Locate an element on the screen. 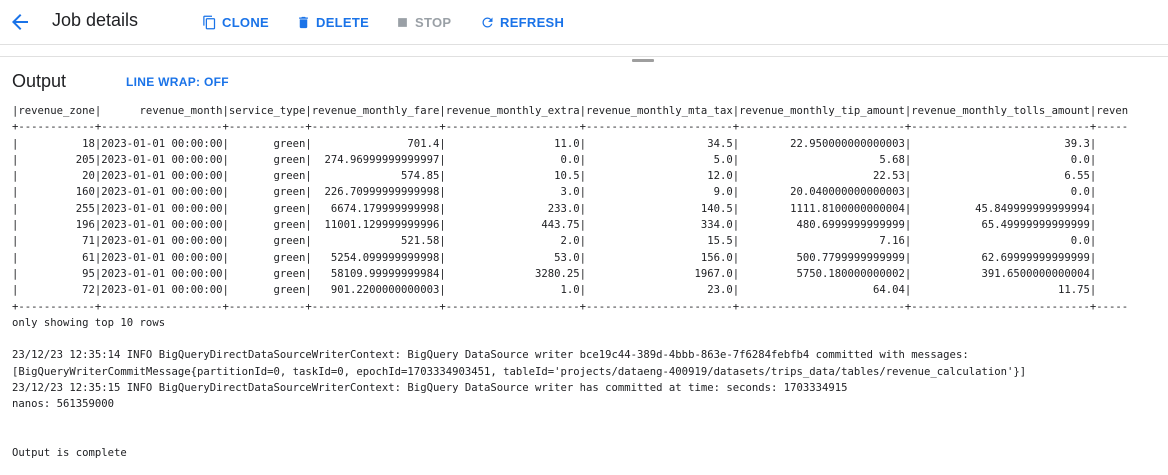 This screenshot has height=475, width=1168. log-line: Output is complete is located at coordinates (69, 453).